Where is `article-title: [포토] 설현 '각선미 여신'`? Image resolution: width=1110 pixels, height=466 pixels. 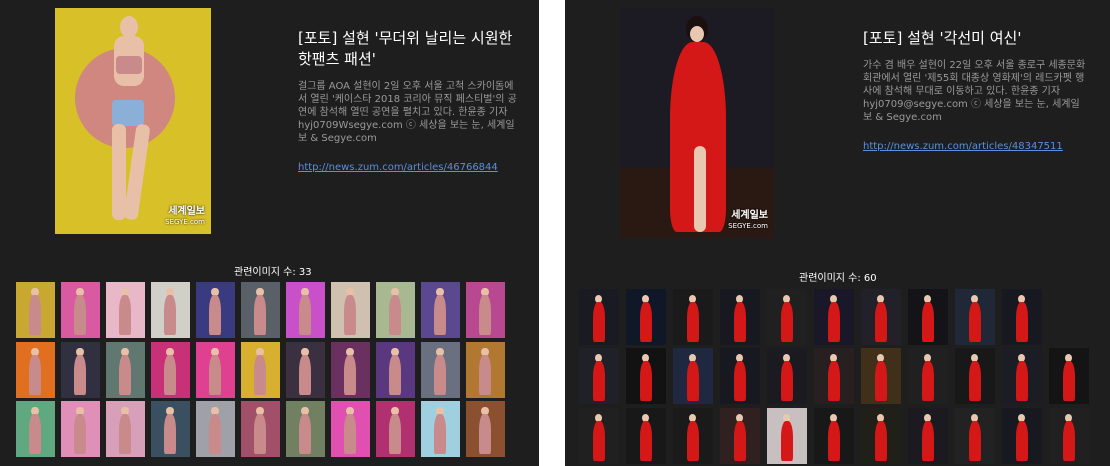
article-title: [포토] 설현 '각선미 여신' is located at coordinates (942, 38).